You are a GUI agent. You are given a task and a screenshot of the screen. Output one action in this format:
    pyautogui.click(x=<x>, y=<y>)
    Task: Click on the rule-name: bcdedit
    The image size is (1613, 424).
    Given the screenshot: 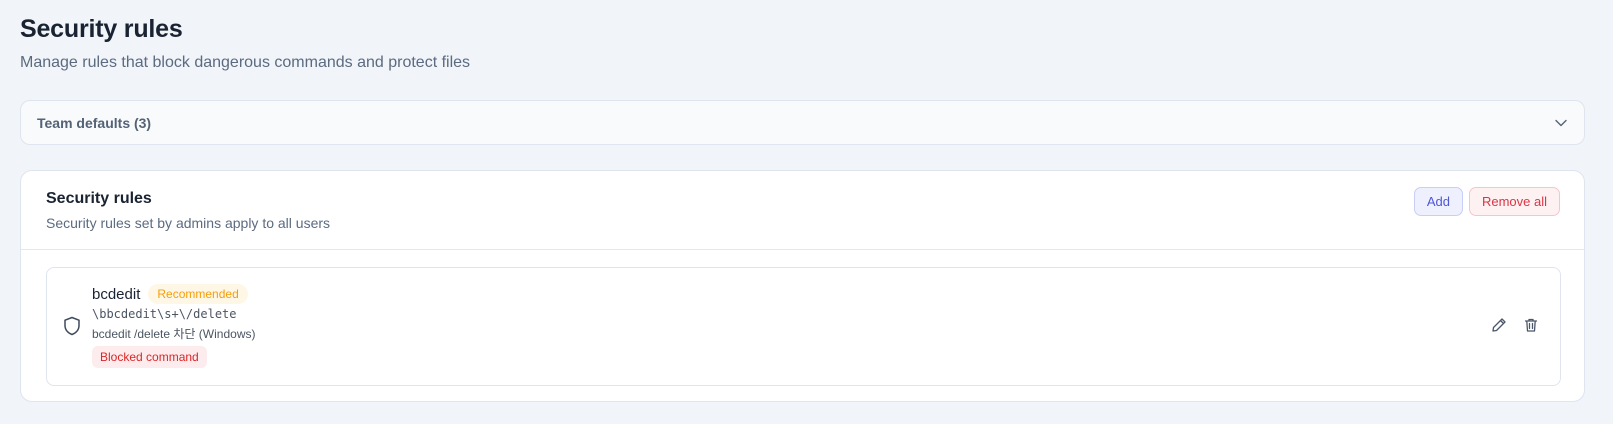 What is the action you would take?
    pyautogui.click(x=116, y=294)
    